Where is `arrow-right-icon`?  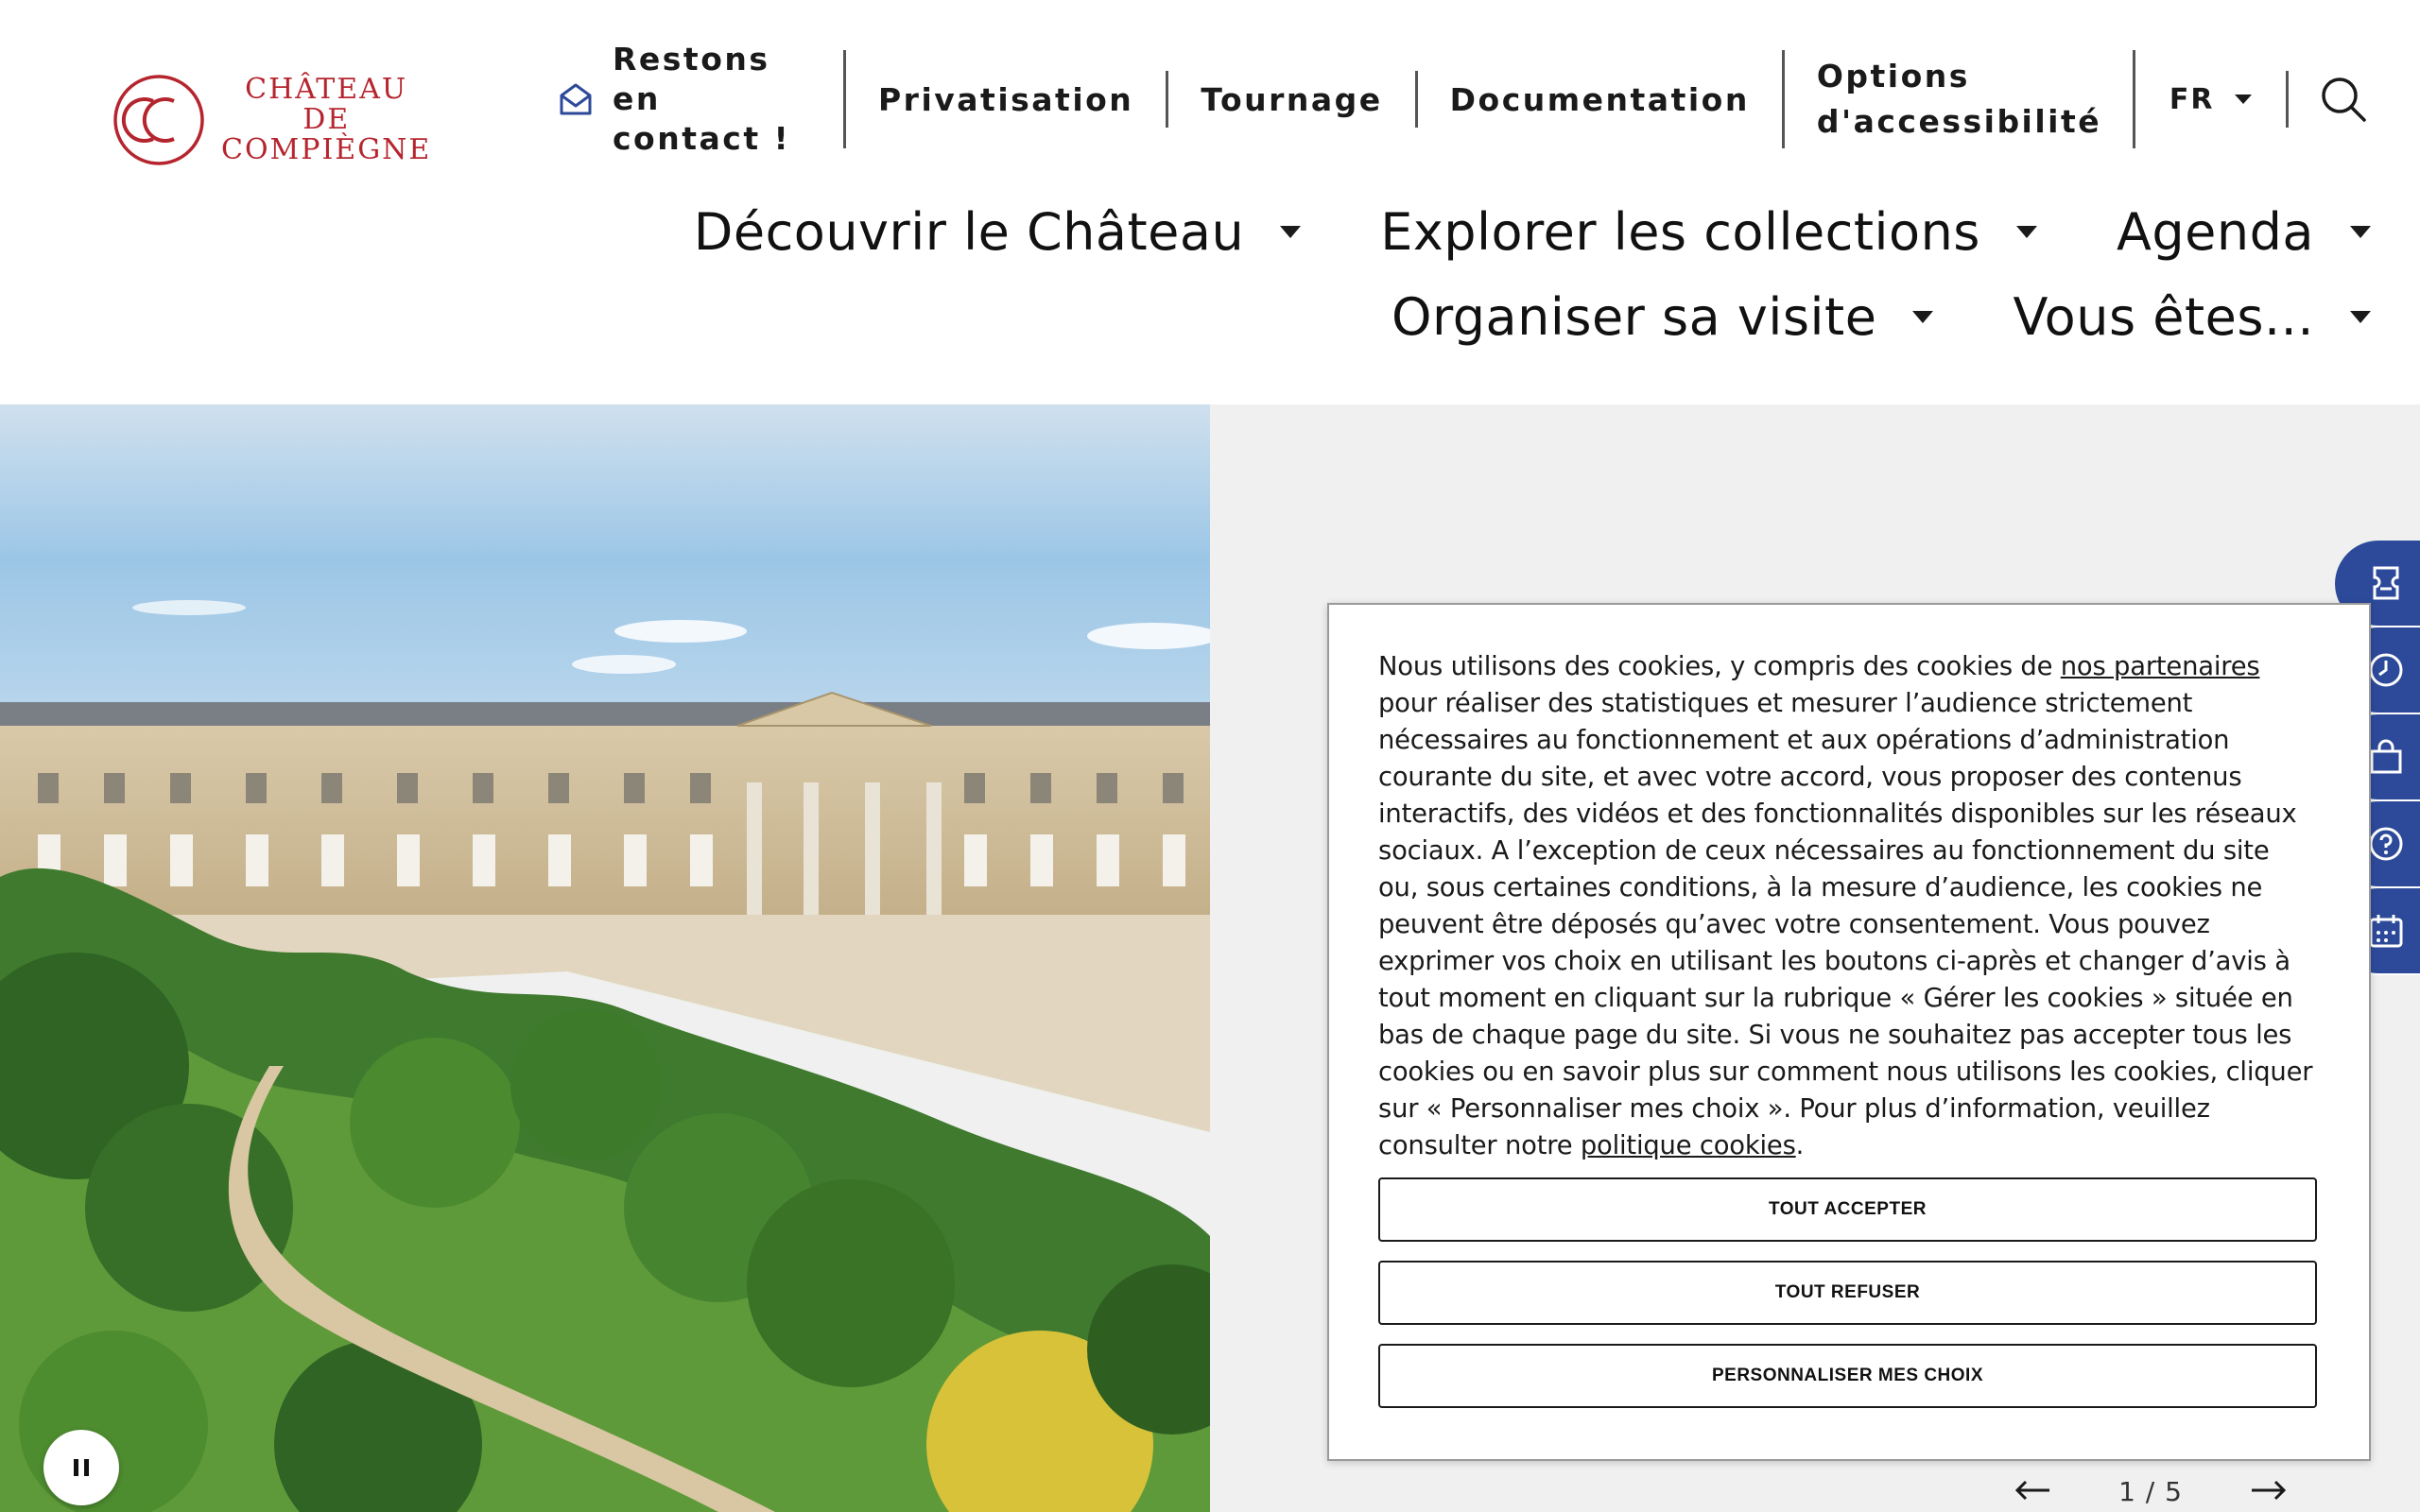 arrow-right-icon is located at coordinates (2269, 1490).